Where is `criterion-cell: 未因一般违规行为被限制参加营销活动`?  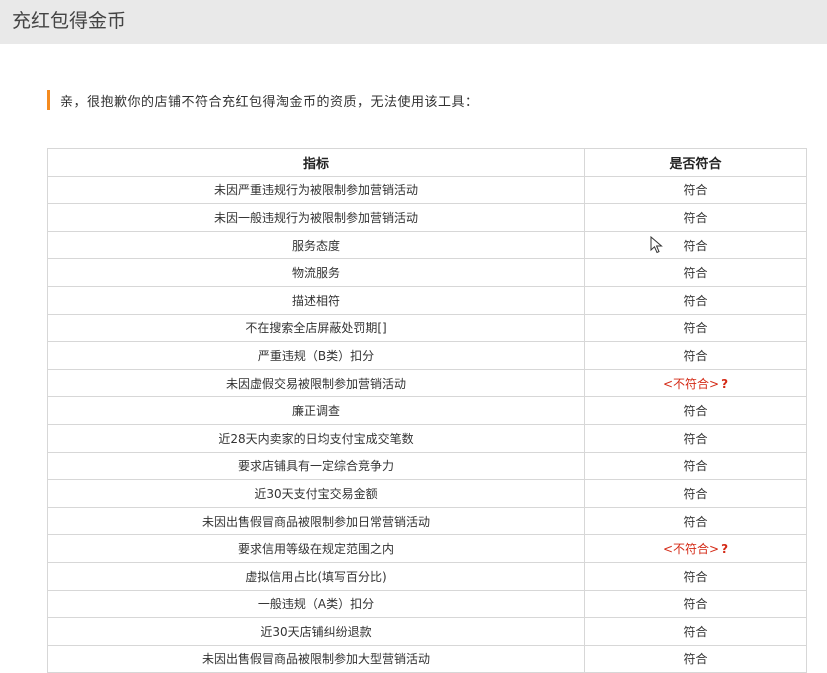 criterion-cell: 未因一般违规行为被限制参加营销活动 is located at coordinates (316, 217).